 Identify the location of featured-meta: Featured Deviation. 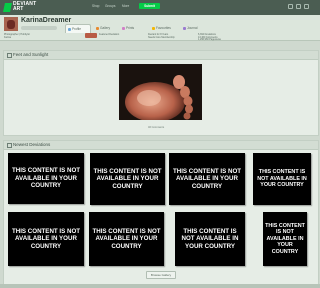
(109, 35).